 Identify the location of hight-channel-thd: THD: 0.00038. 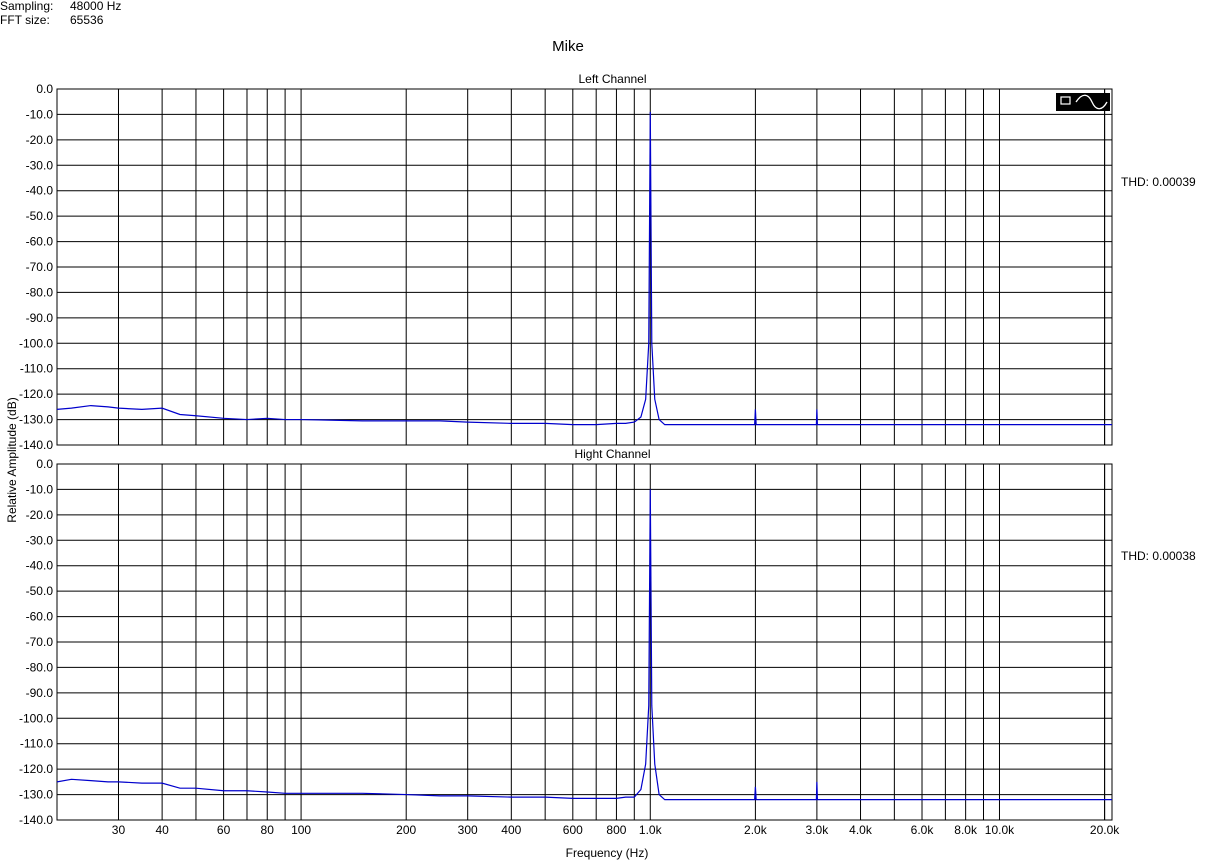
(1158, 556).